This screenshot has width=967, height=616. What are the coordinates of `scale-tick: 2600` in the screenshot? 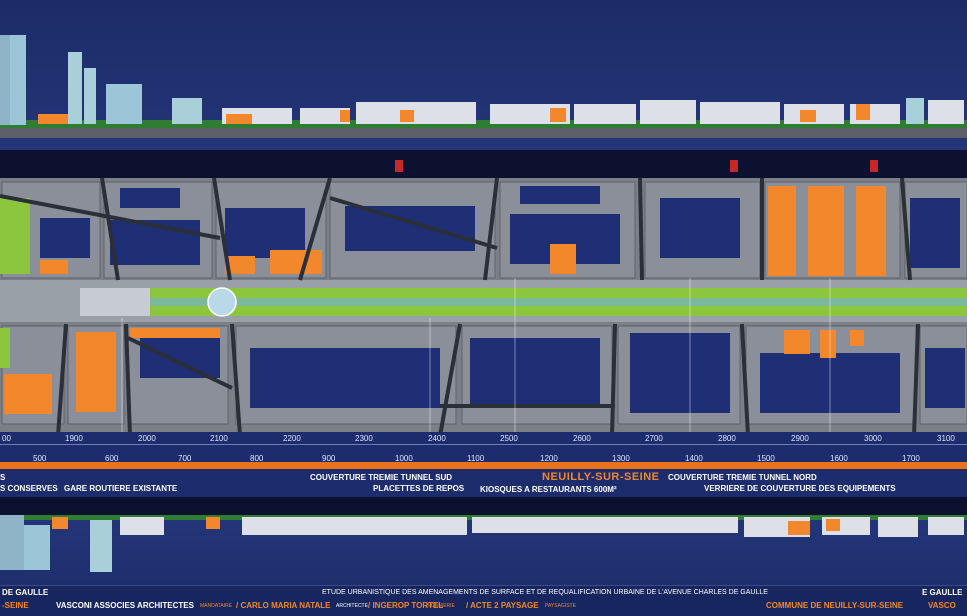 It's located at (582, 438).